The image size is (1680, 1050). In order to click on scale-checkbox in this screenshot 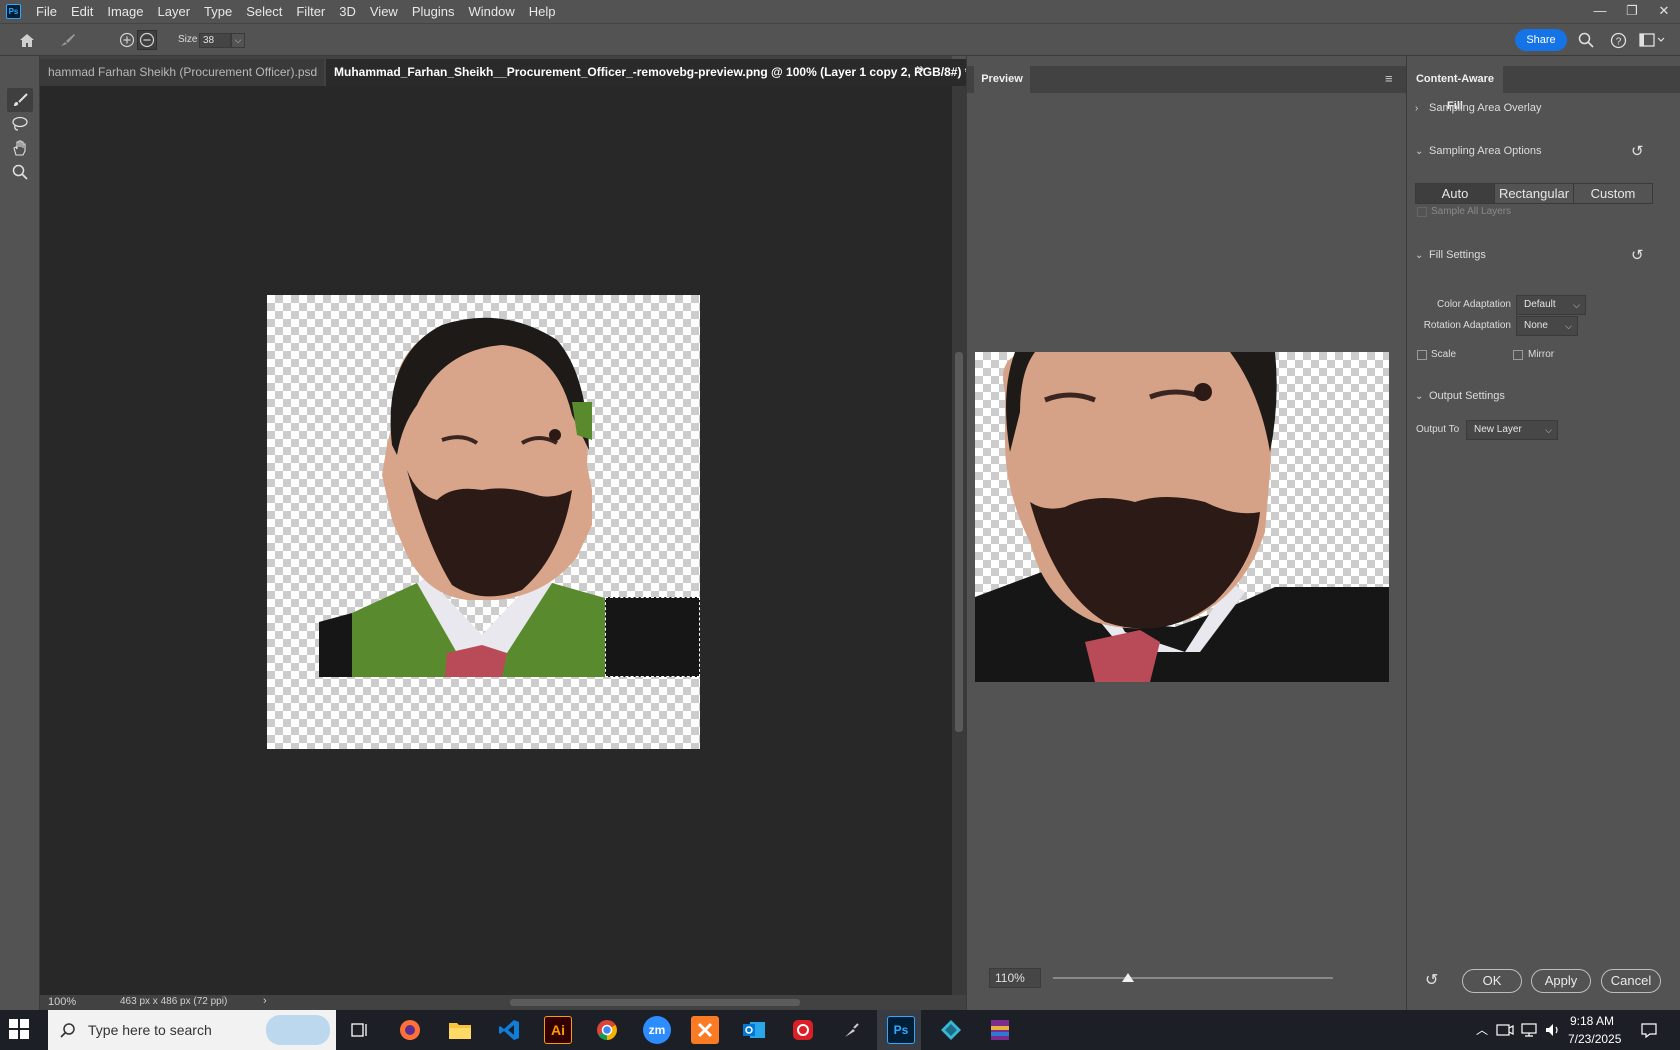, I will do `click(1422, 355)`.